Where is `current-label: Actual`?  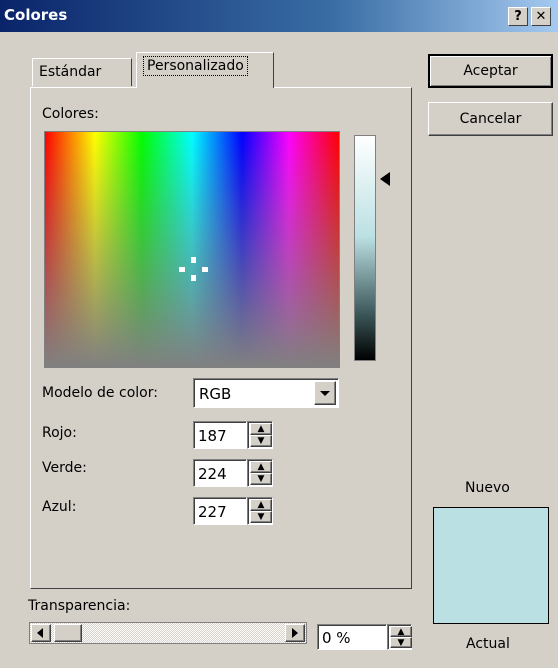
current-label: Actual is located at coordinates (488, 644).